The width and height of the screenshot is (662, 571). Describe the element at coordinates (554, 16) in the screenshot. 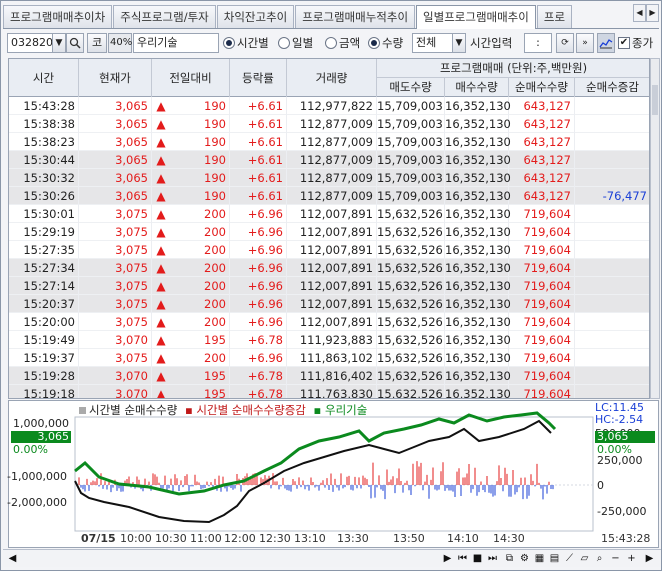

I see `tab-program-more: 프로` at that location.